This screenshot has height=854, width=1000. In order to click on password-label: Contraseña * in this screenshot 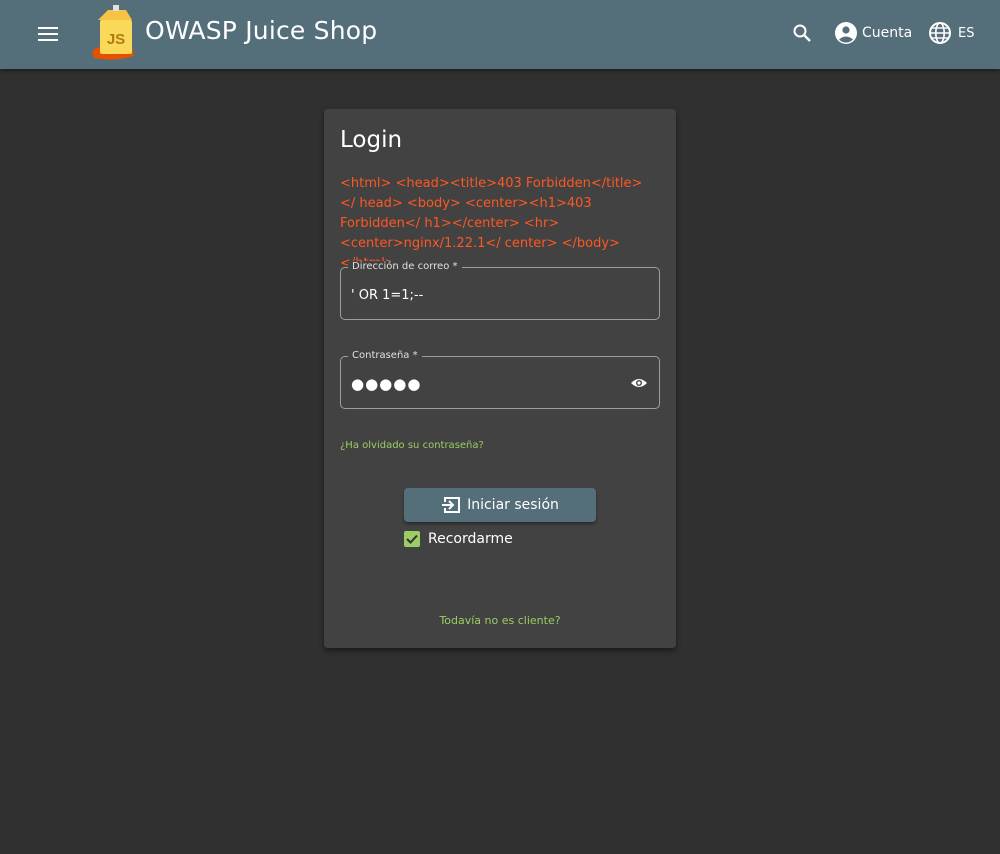, I will do `click(385, 355)`.